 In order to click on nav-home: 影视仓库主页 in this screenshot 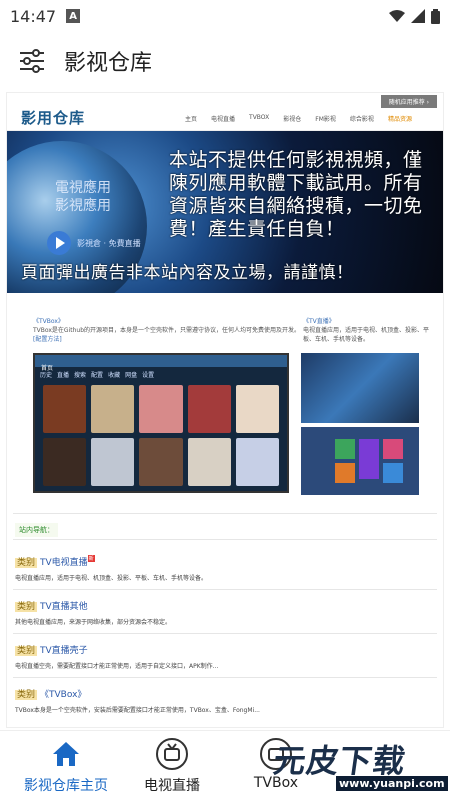, I will do `click(66, 766)`.